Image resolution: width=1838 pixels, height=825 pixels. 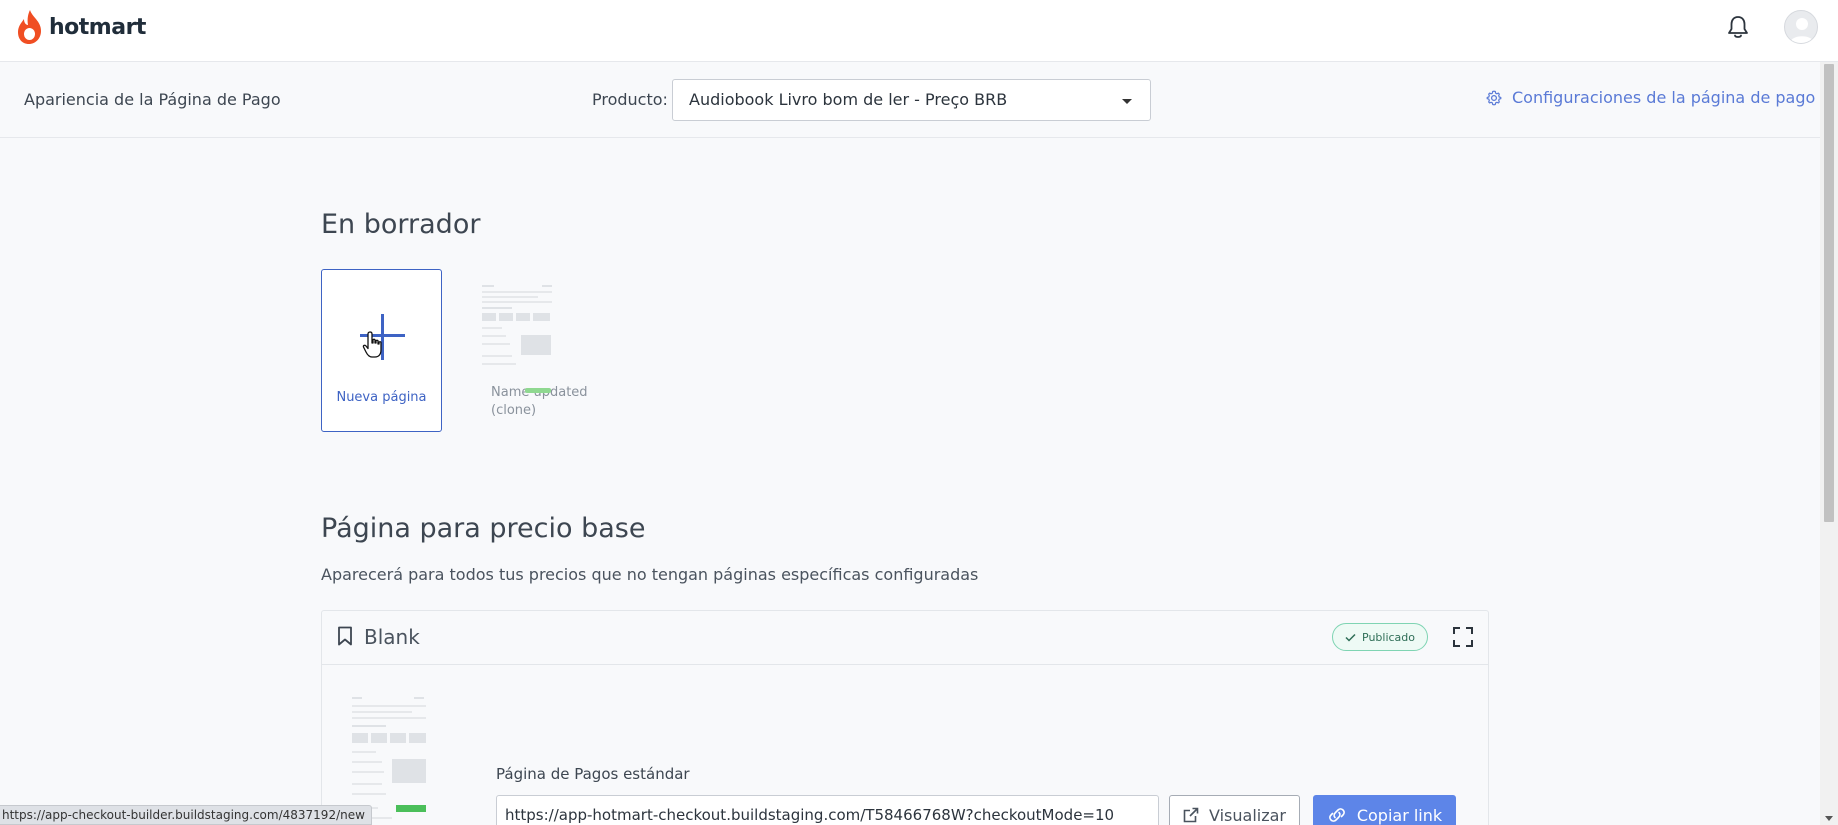 What do you see at coordinates (372, 344) in the screenshot?
I see `hand-cursor-icon` at bounding box center [372, 344].